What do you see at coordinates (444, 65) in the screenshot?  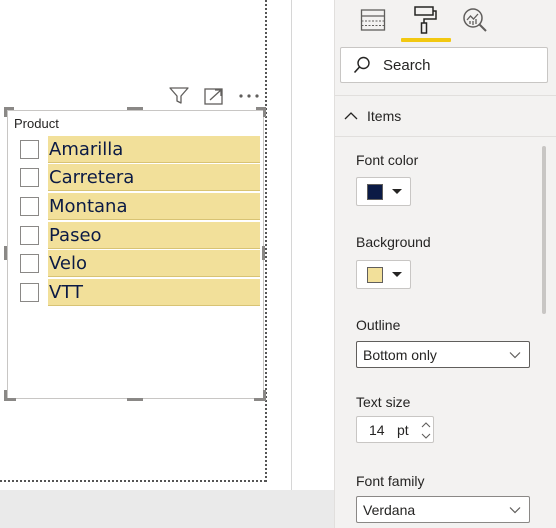 I see `search-input: Search` at bounding box center [444, 65].